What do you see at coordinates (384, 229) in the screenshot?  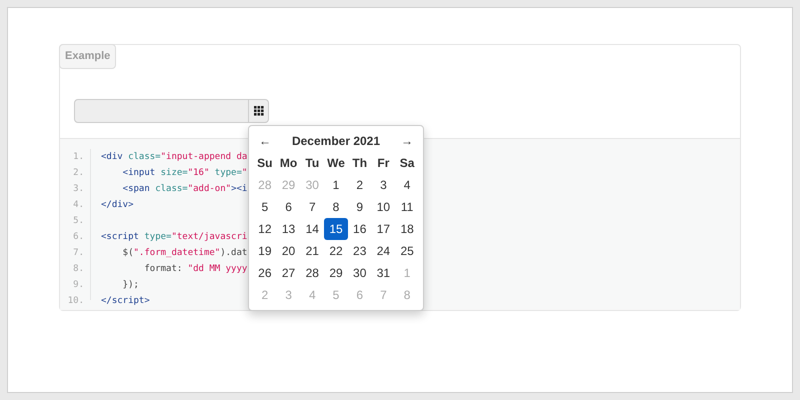 I see `day-cell: 17` at bounding box center [384, 229].